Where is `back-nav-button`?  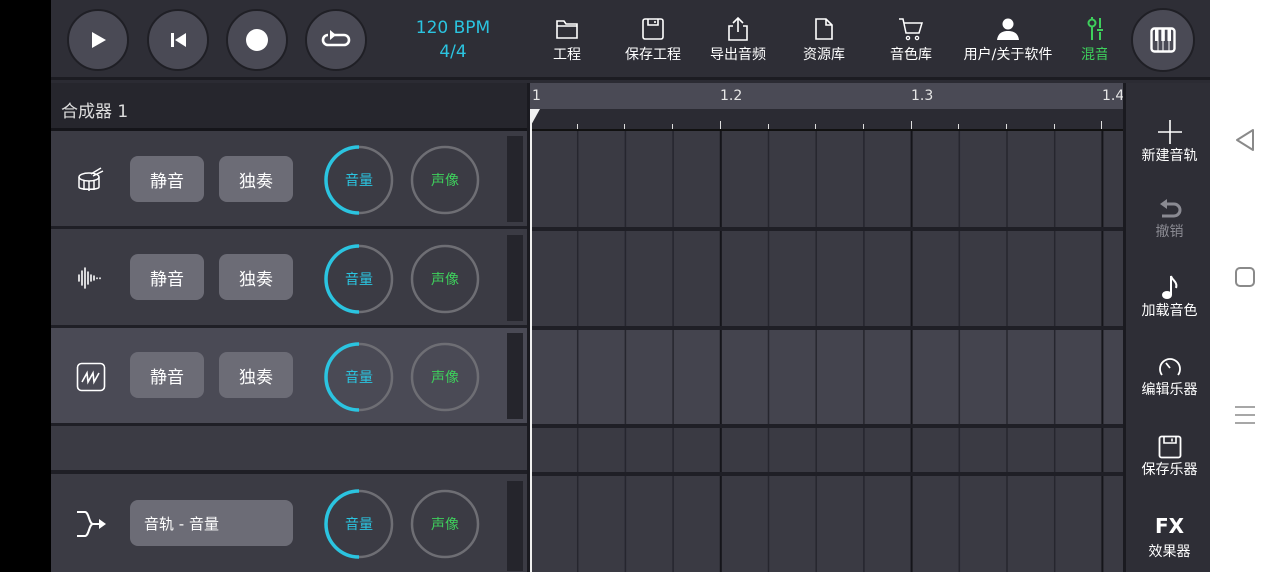 back-nav-button is located at coordinates (1245, 142).